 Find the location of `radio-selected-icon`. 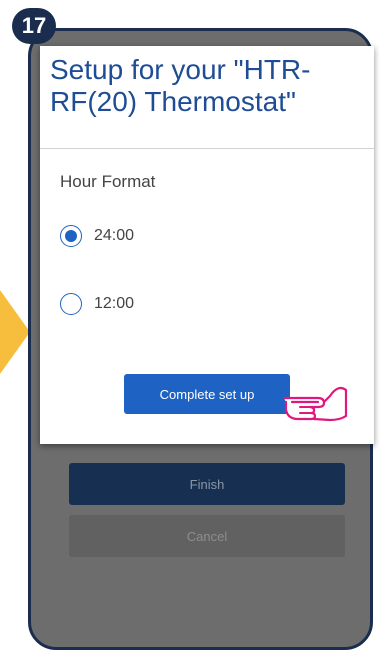

radio-selected-icon is located at coordinates (71, 236).